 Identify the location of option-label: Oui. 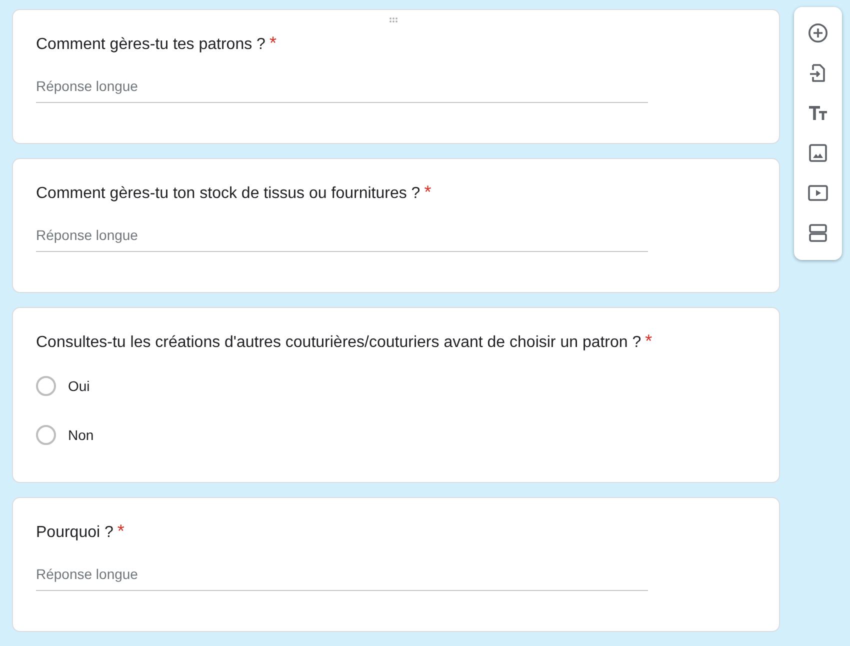
(79, 386).